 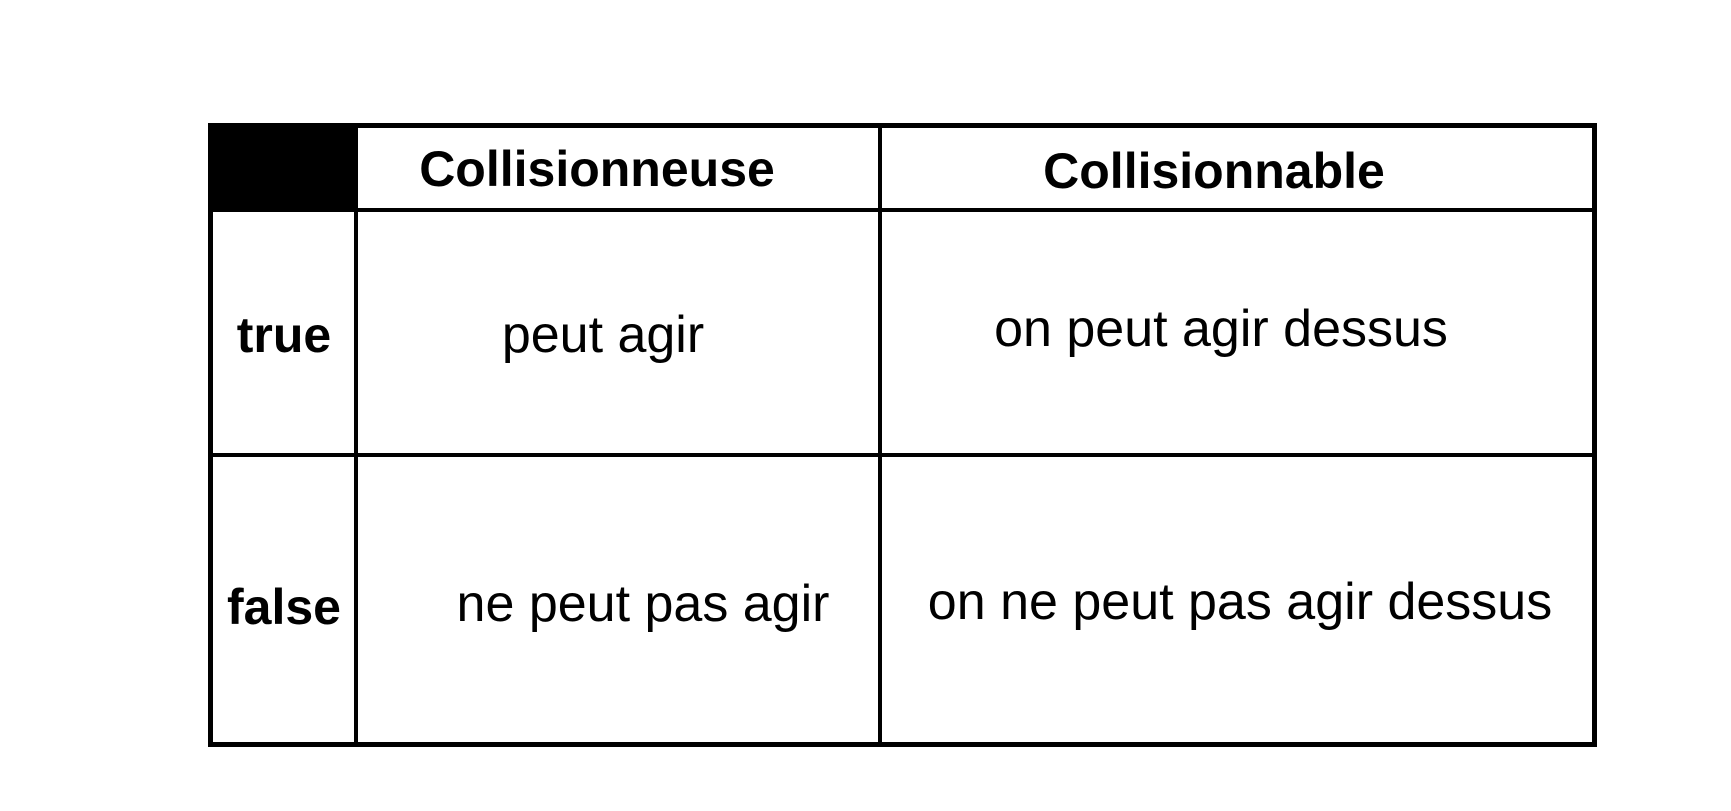 I want to click on table-border-right, so click(x=1594, y=435).